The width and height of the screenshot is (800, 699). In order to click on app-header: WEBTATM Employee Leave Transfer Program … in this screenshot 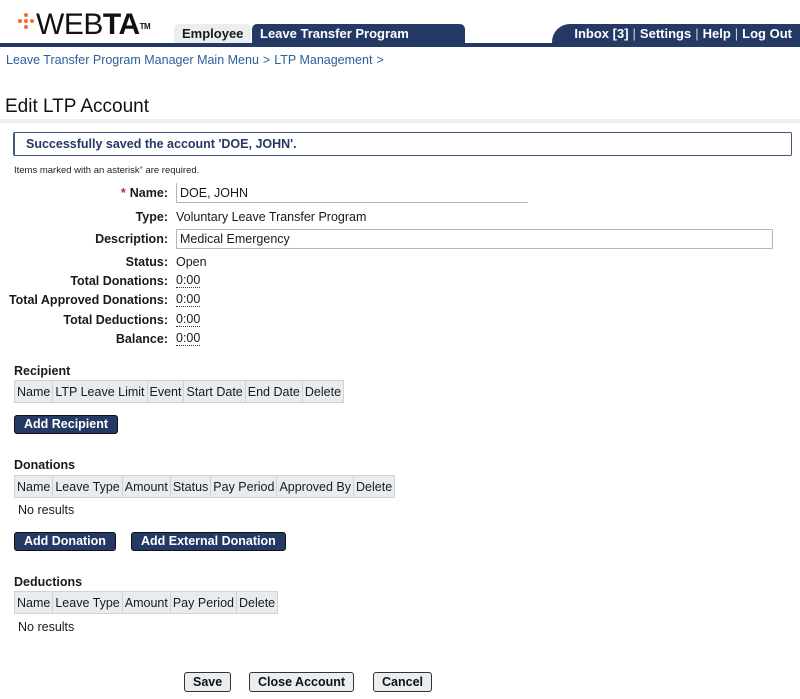, I will do `click(400, 30)`.